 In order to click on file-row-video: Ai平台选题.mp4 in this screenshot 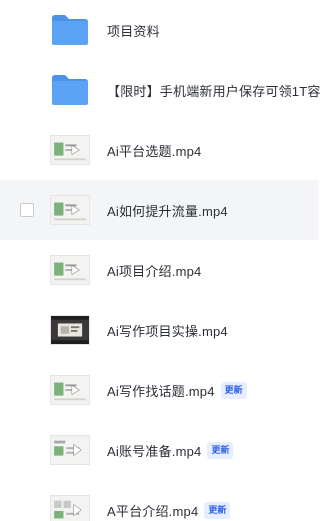, I will do `click(159, 150)`.